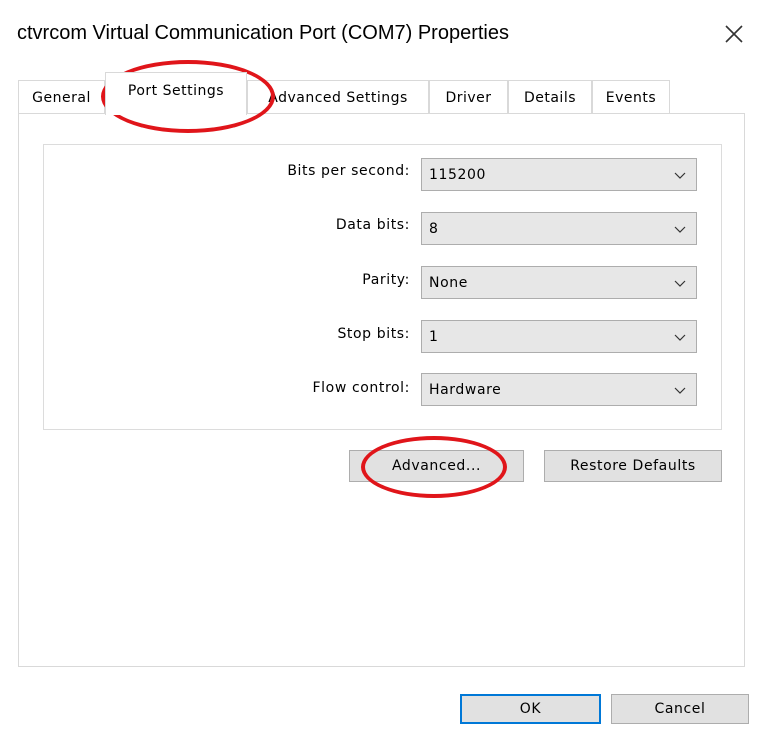 The image size is (764, 737). I want to click on bits-per-second-select: 115200, so click(559, 174).